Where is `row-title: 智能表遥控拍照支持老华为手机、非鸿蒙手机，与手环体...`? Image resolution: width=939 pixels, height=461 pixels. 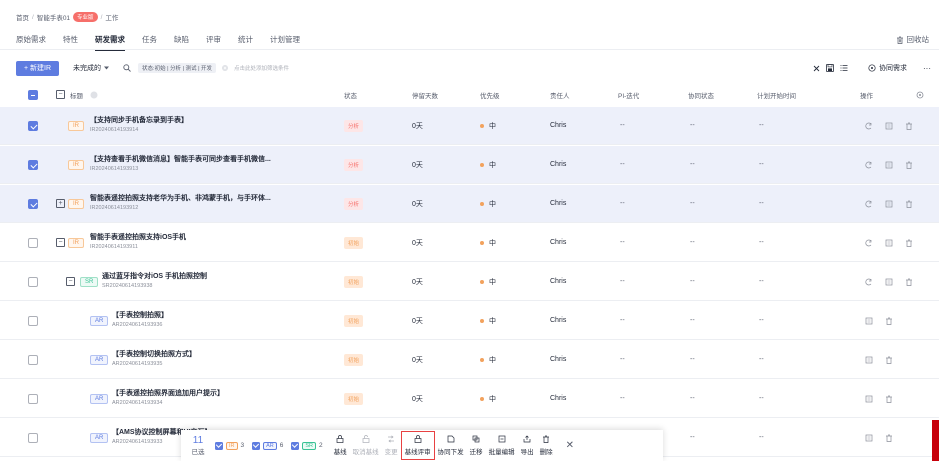 row-title: 智能表遥控拍照支持老华为手机、非鸿蒙手机，与手环体... is located at coordinates (180, 198).